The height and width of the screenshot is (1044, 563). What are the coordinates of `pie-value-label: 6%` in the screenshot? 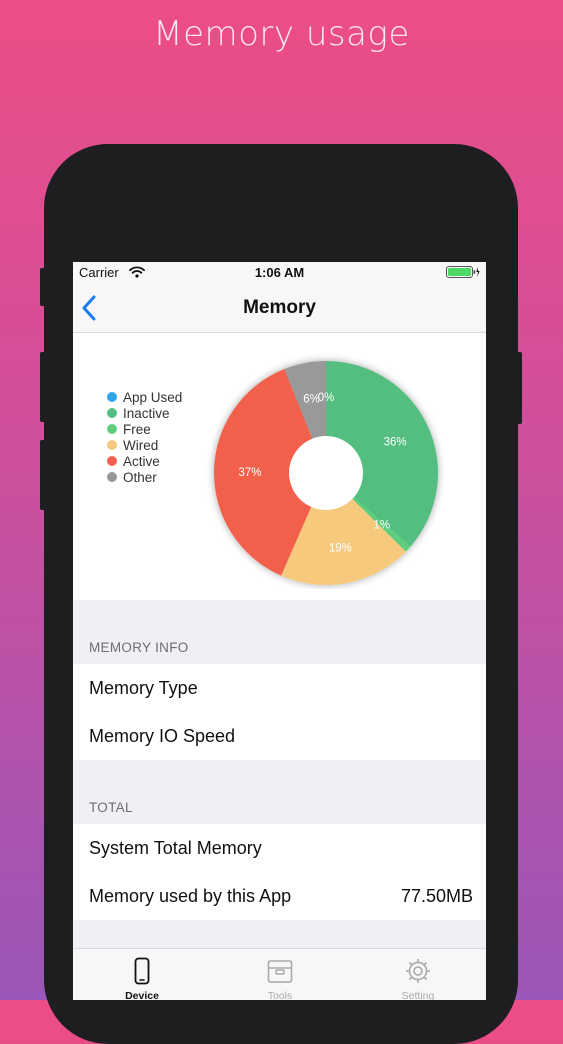 It's located at (311, 399).